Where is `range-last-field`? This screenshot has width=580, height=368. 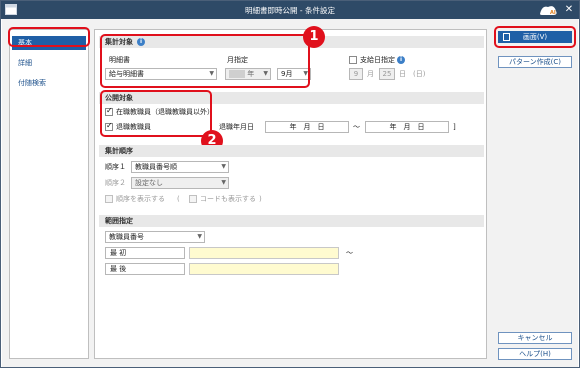
range-last-field is located at coordinates (264, 269).